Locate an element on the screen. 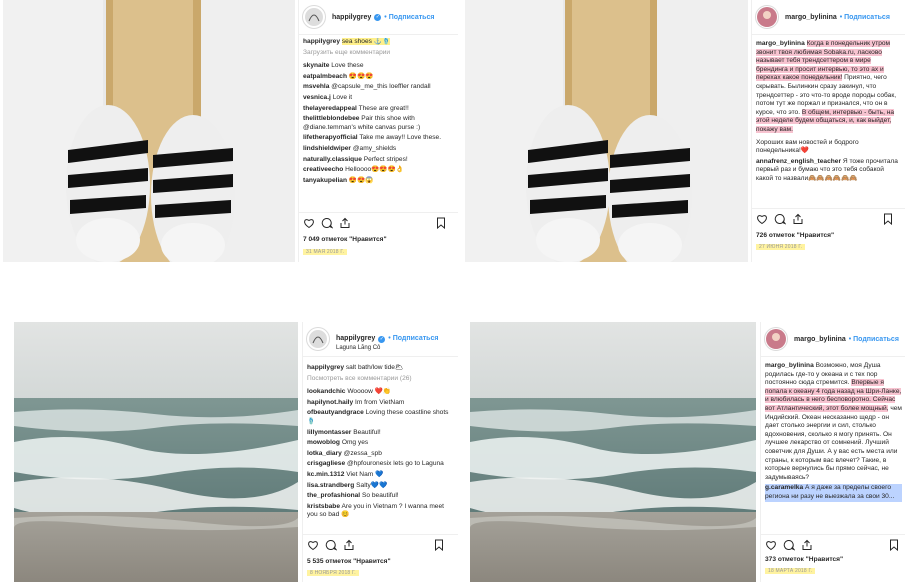 This screenshot has width=905, height=582. comment-user: vesnica.j is located at coordinates (317, 97).